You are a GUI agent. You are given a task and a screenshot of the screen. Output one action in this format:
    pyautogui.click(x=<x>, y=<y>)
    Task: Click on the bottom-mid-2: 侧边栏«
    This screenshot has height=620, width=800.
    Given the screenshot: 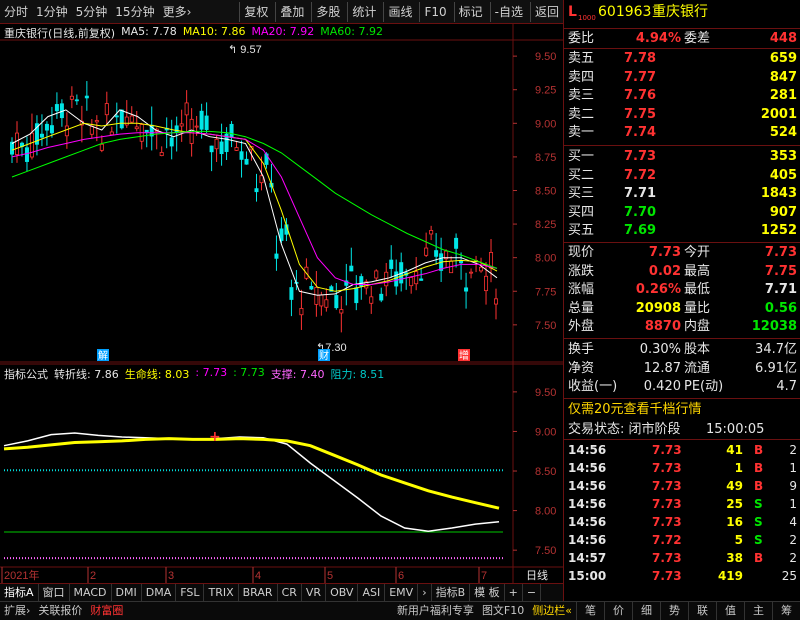 What is the action you would take?
    pyautogui.click(x=552, y=611)
    